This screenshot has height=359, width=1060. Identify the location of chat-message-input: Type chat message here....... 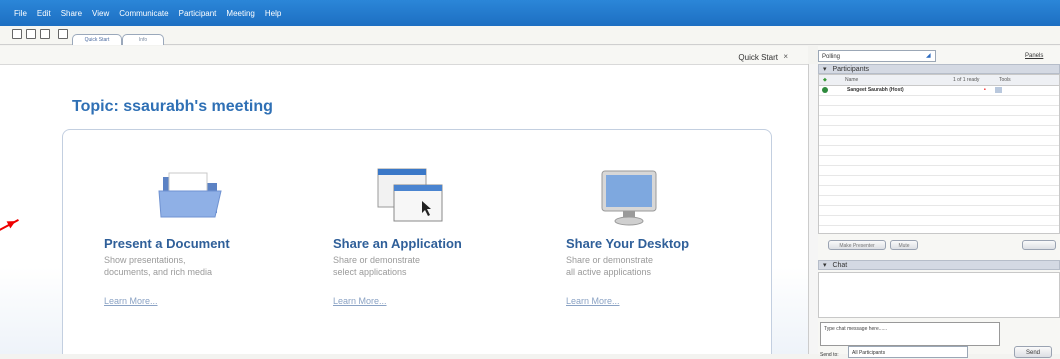
(910, 334).